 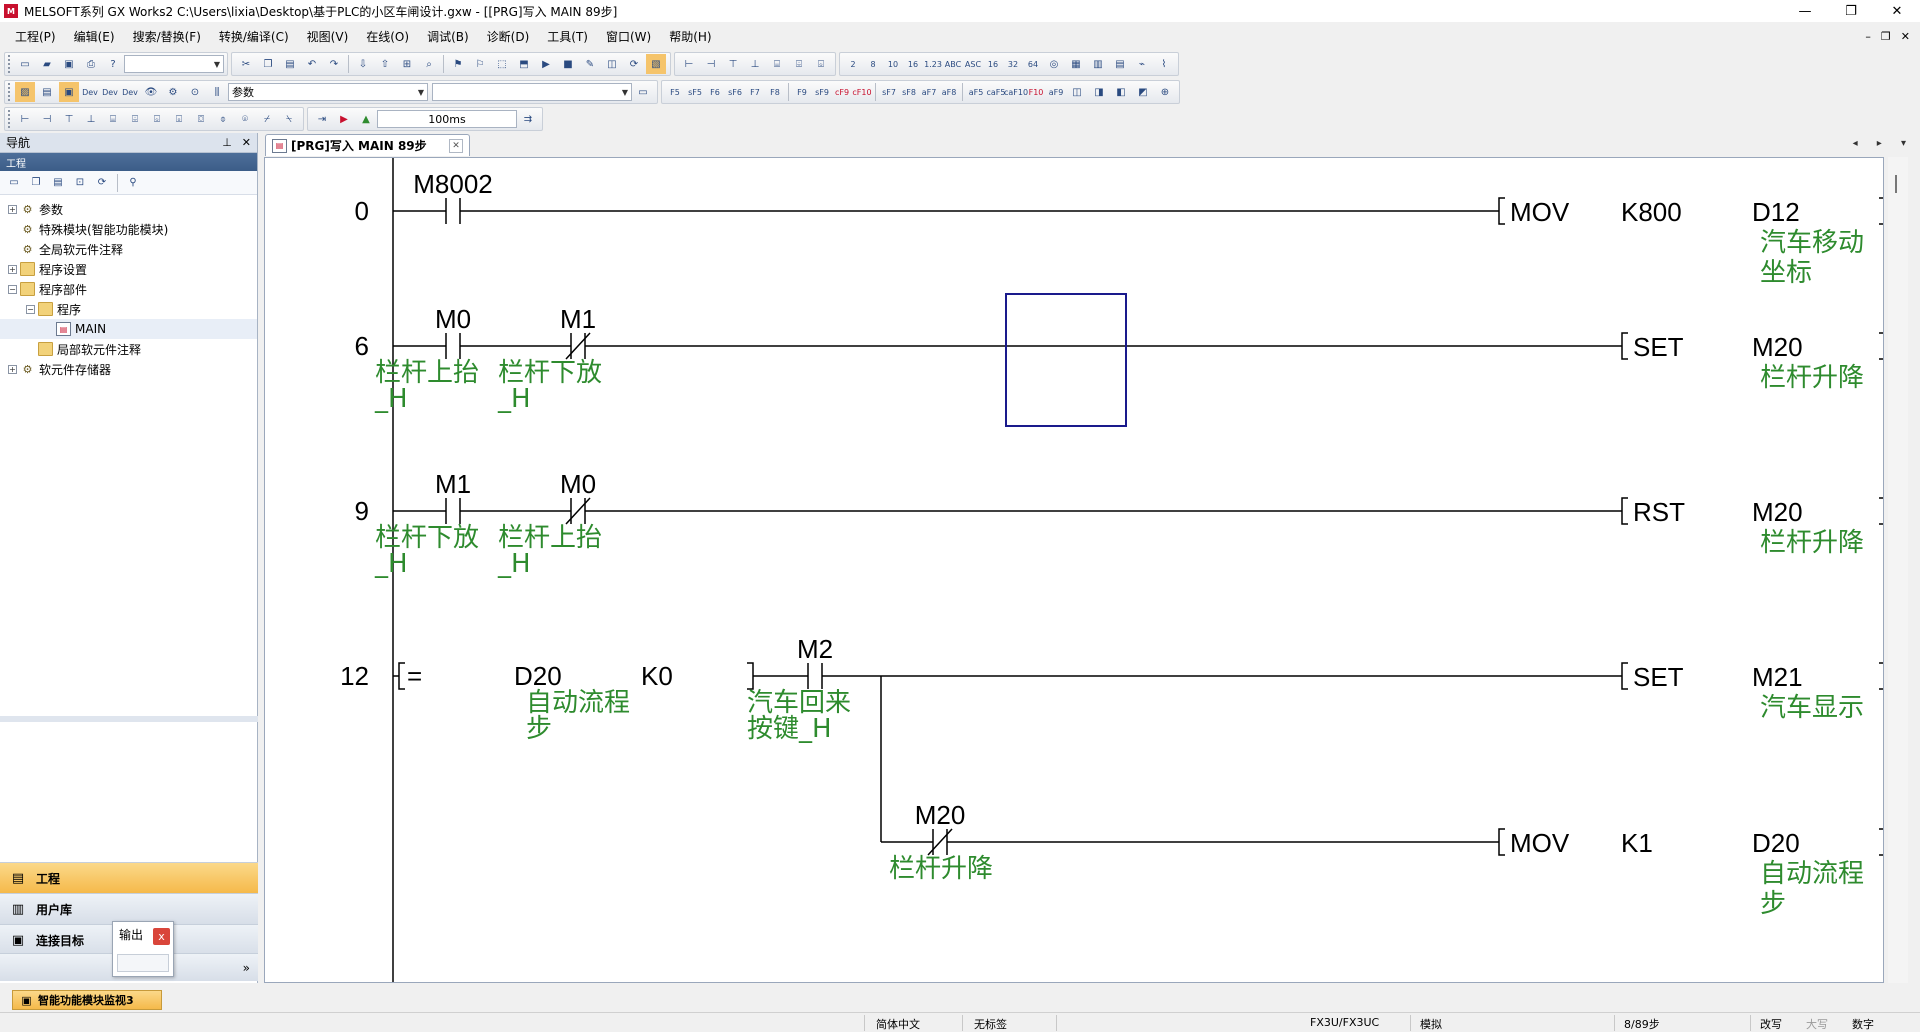 What do you see at coordinates (1120, 64) in the screenshot?
I see `register-monitor-icon: ▤` at bounding box center [1120, 64].